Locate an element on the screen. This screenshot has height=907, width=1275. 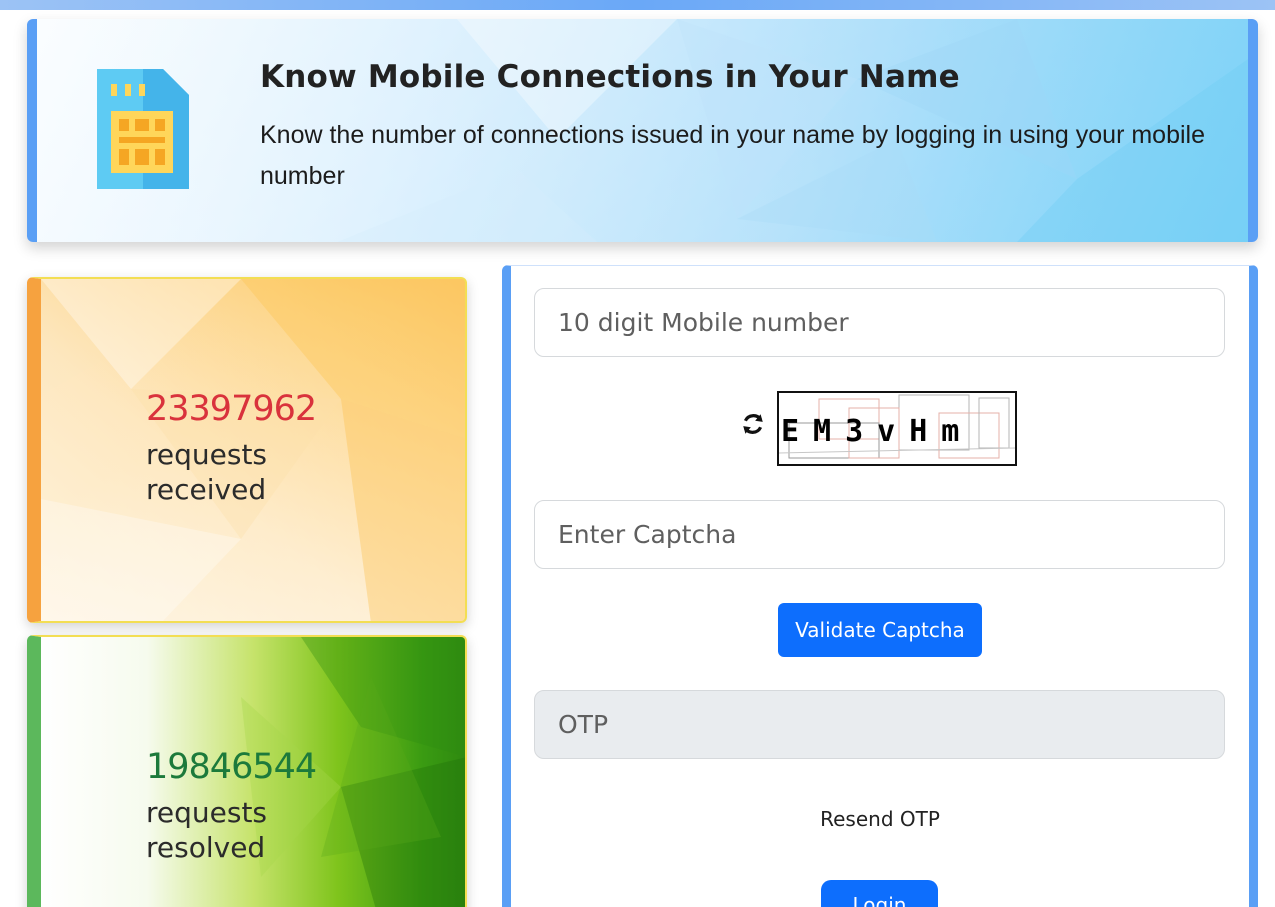
sim-card-icon is located at coordinates (143, 129).